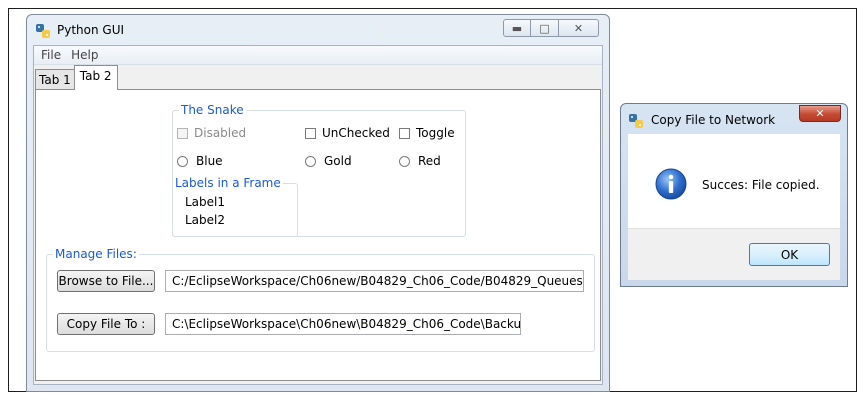 The height and width of the screenshot is (400, 865). I want to click on label-1: Label1, so click(205, 202).